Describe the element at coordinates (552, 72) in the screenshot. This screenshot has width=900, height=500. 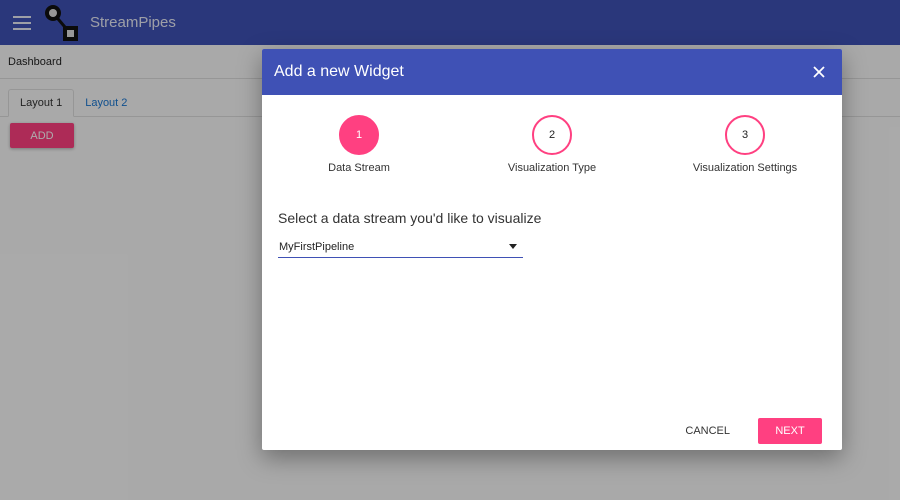
I see `dialog-header: Add a new Widget` at that location.